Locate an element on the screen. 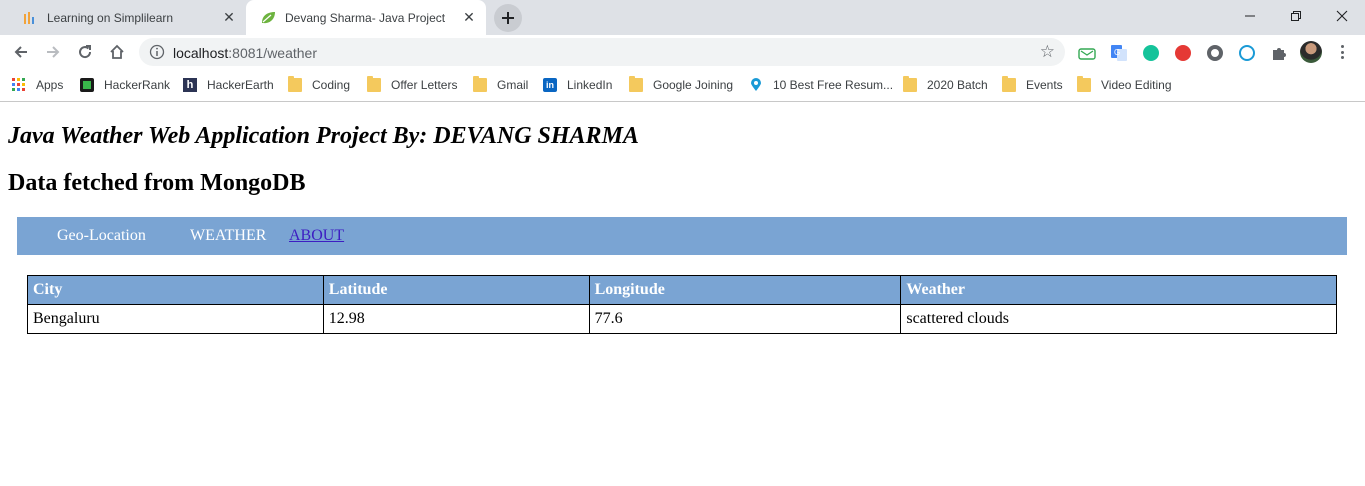 The image size is (1365, 486). bookmark-label: LinkedIn is located at coordinates (590, 85).